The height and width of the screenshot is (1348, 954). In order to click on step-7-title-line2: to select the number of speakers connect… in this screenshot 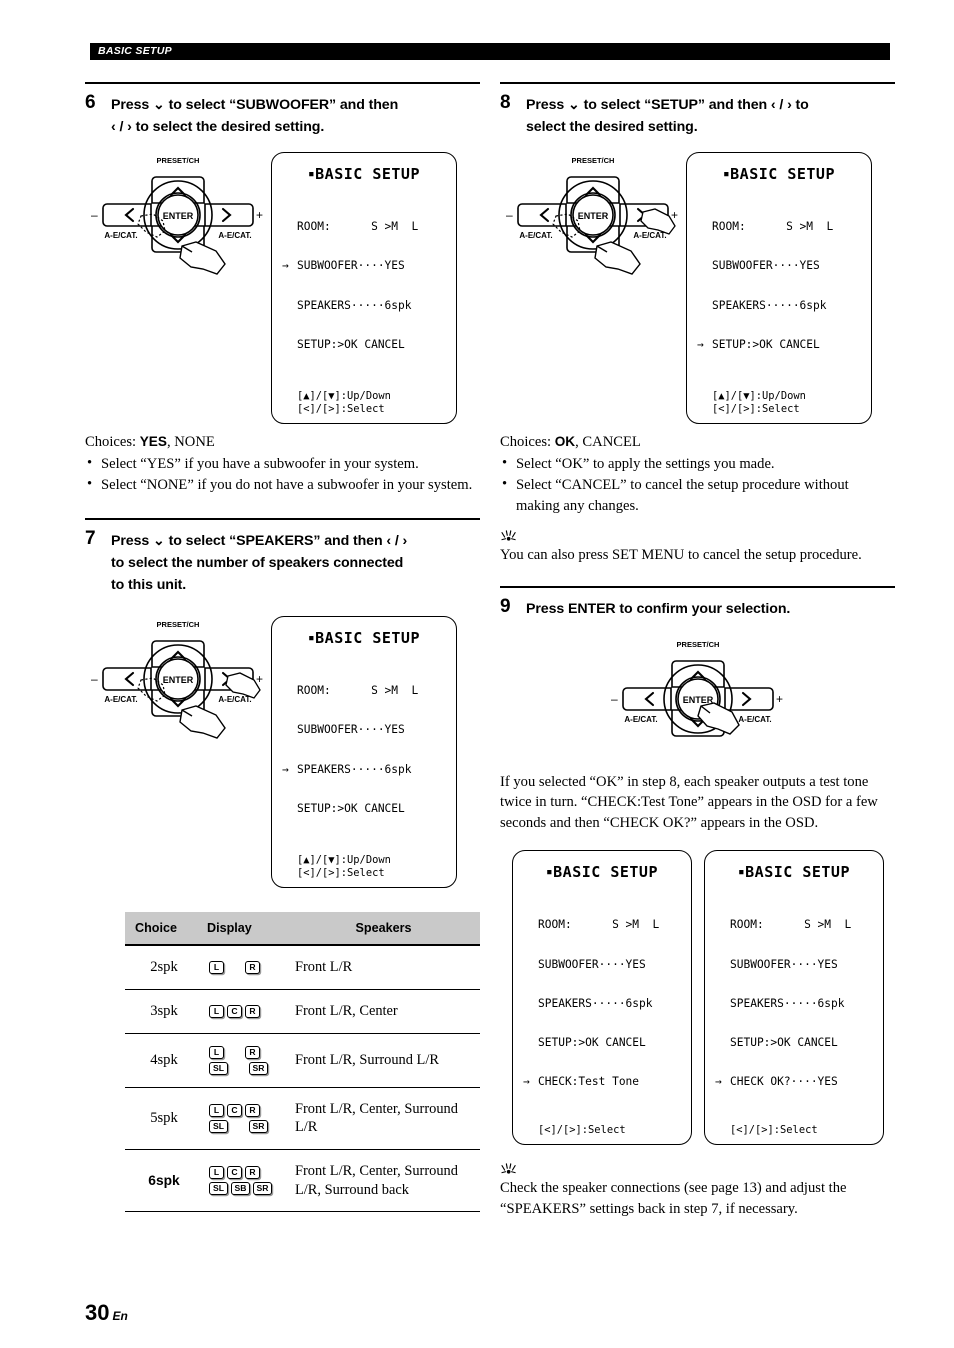, I will do `click(257, 562)`.